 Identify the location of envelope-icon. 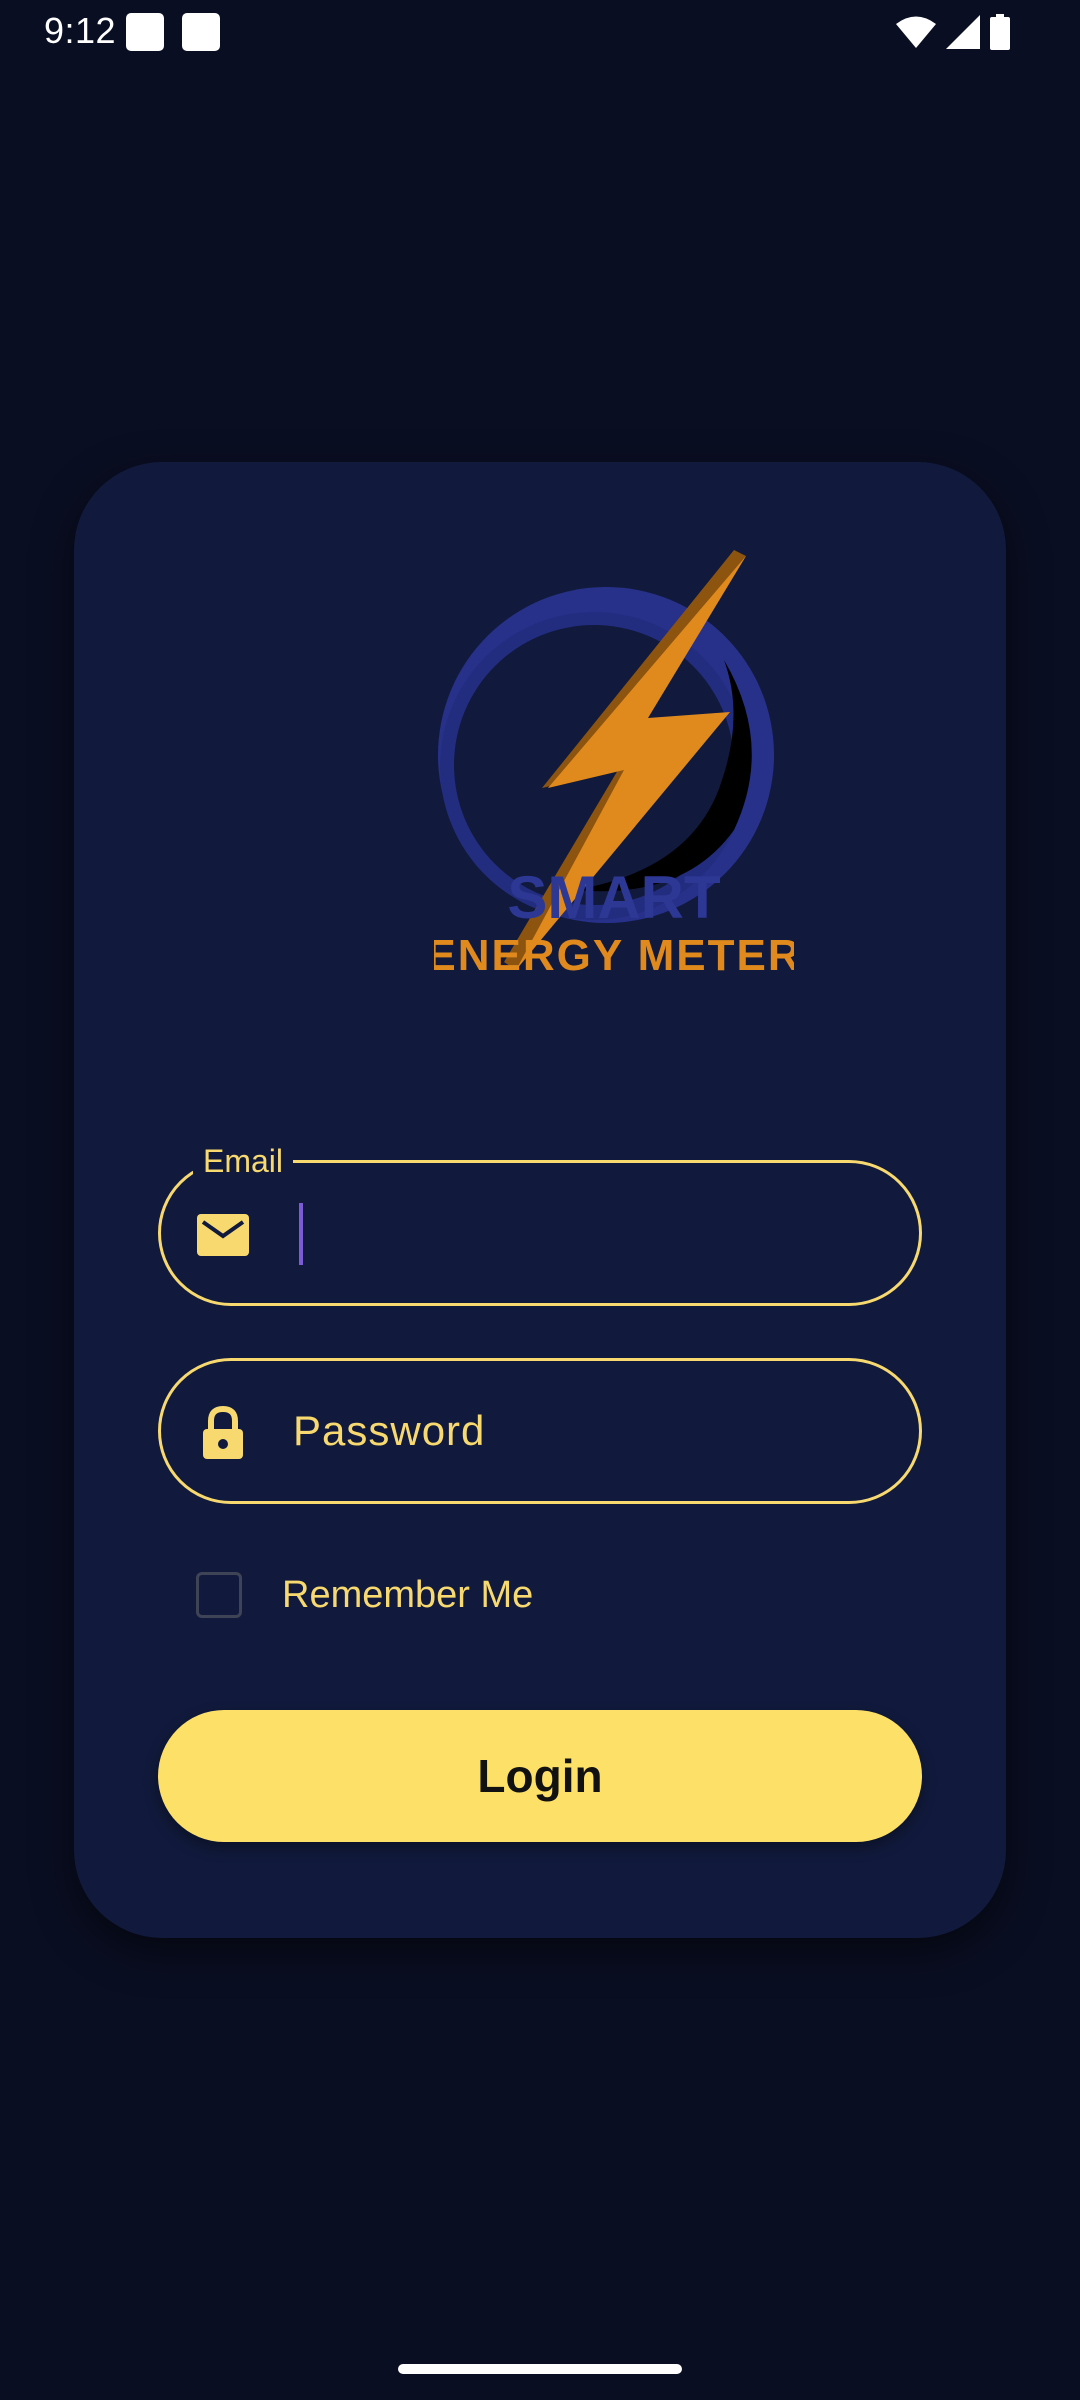
(223, 1235).